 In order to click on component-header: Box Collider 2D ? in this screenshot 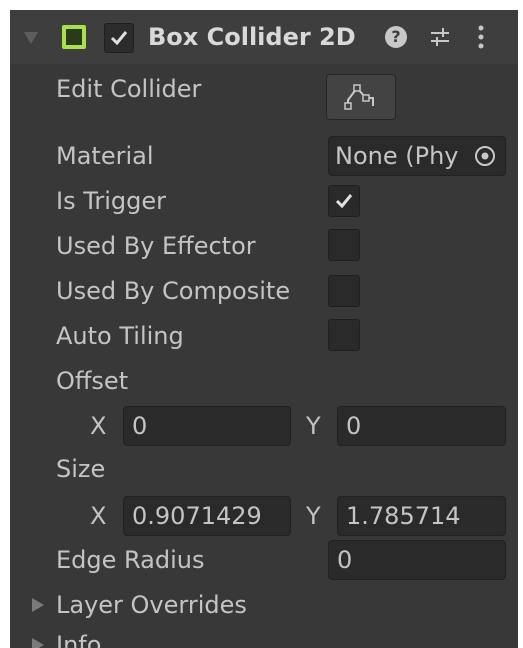, I will do `click(264, 37)`.